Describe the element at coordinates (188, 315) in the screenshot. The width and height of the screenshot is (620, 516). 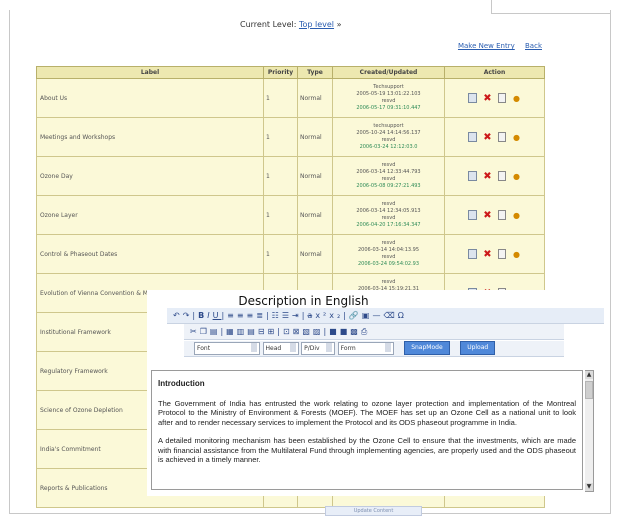
I see `redo-icon: ↷` at that location.